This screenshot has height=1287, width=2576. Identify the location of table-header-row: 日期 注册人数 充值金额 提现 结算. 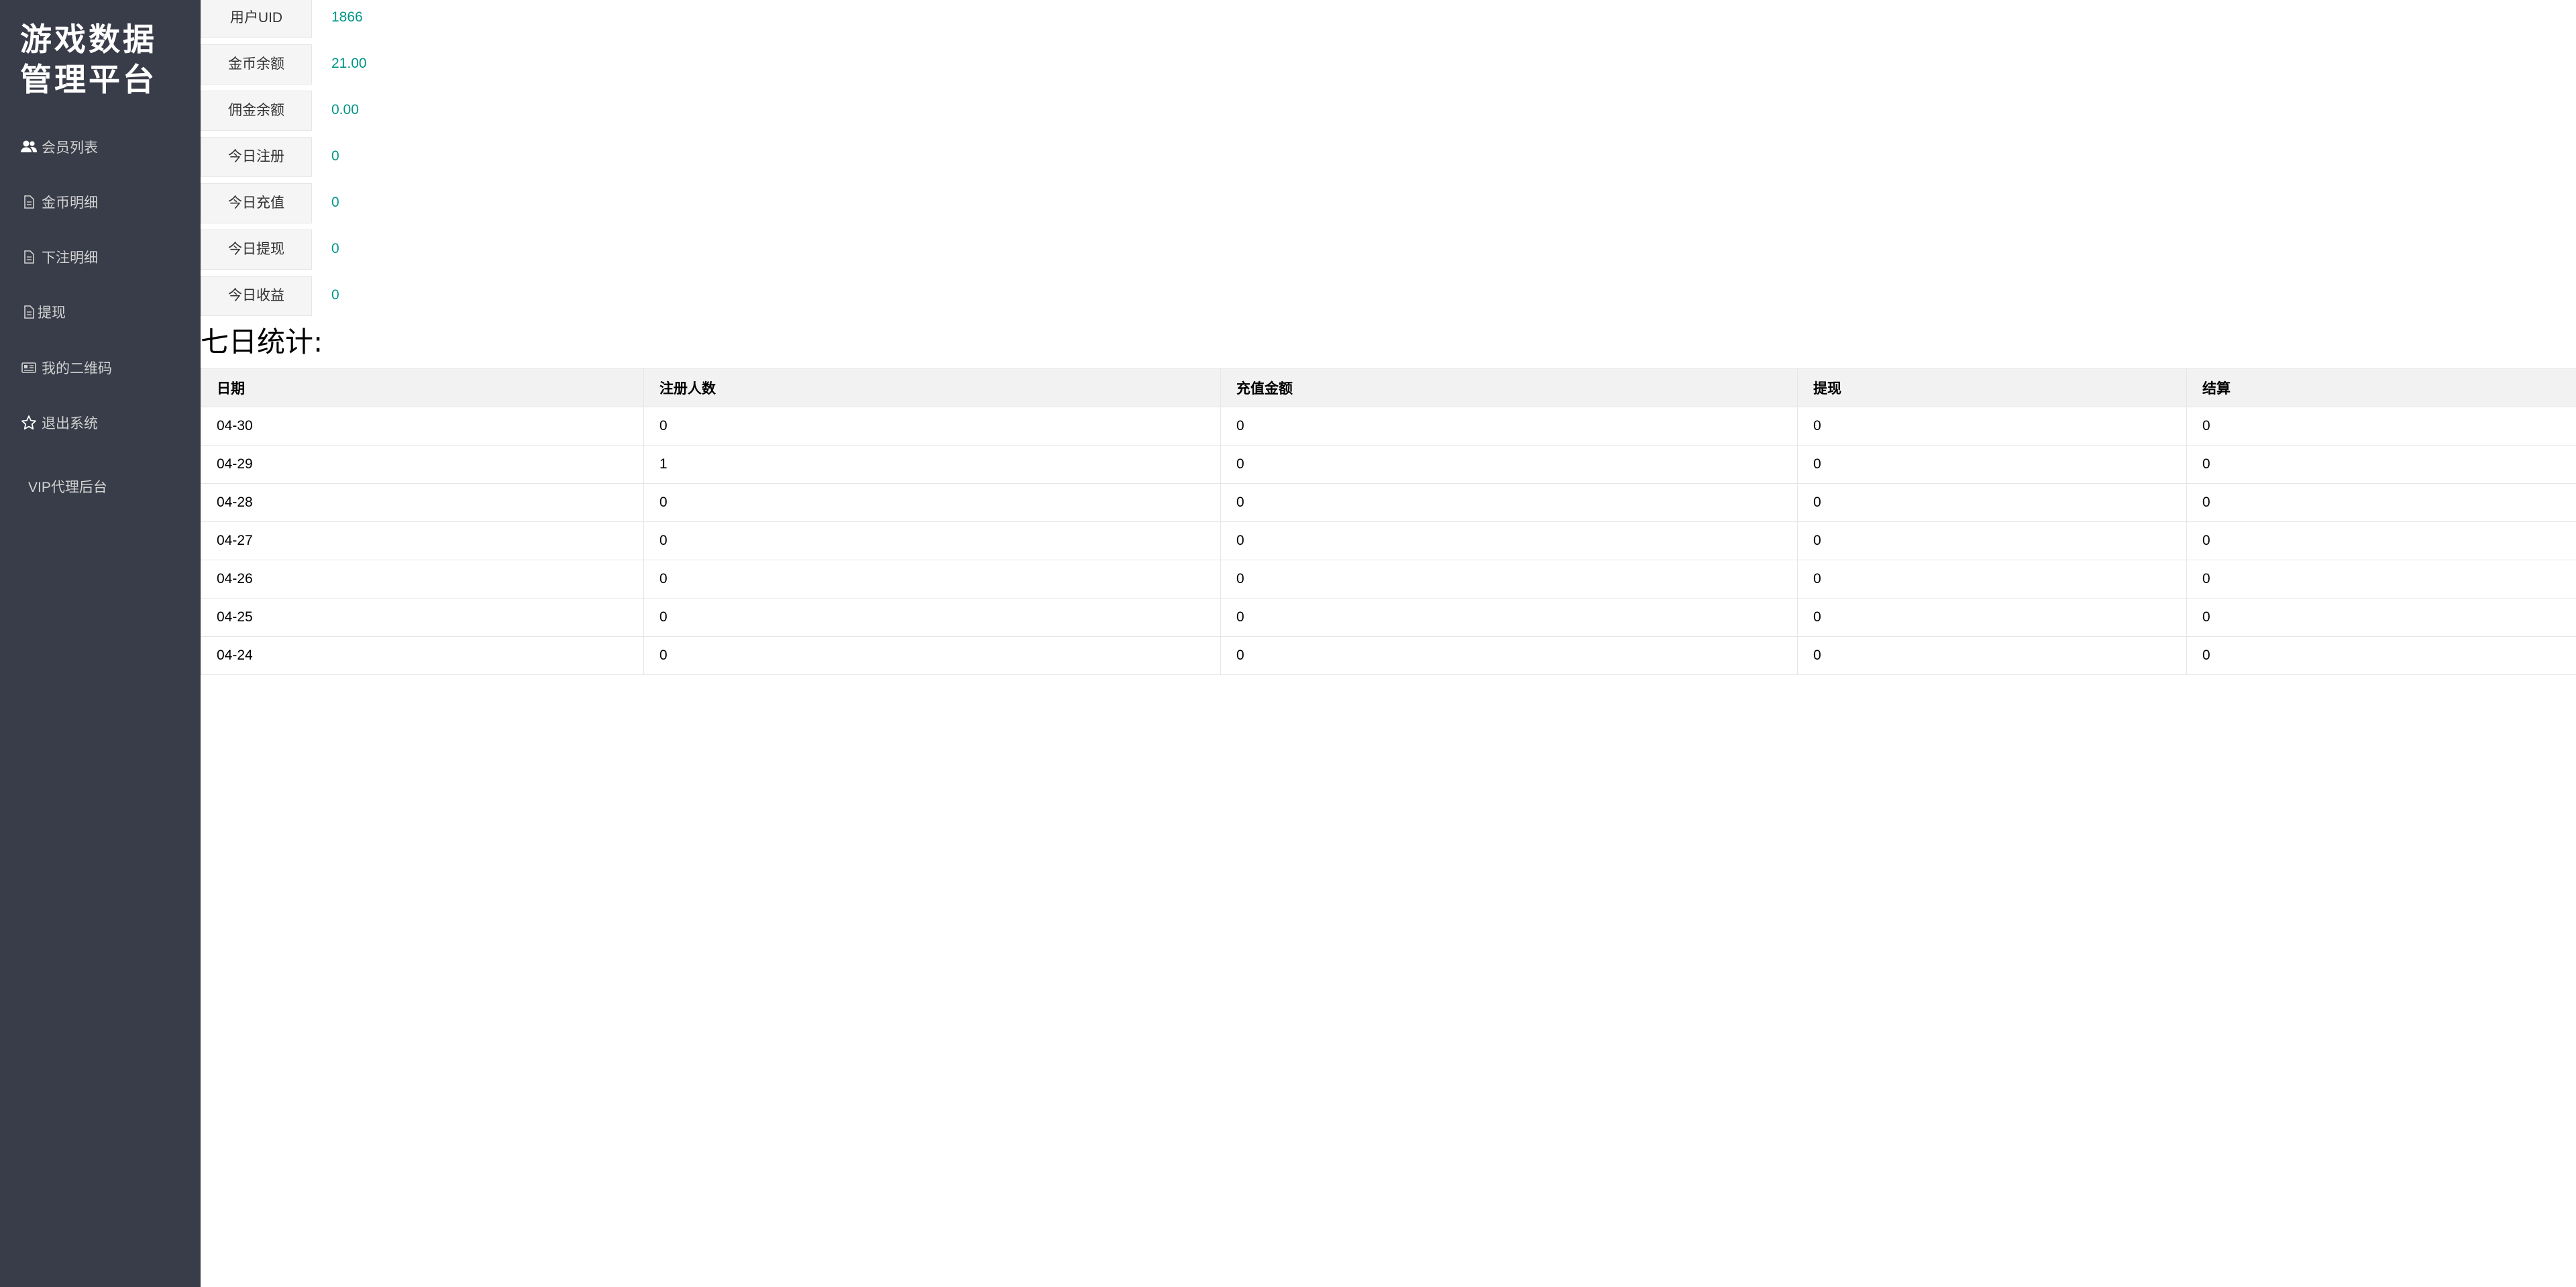
(1388, 388).